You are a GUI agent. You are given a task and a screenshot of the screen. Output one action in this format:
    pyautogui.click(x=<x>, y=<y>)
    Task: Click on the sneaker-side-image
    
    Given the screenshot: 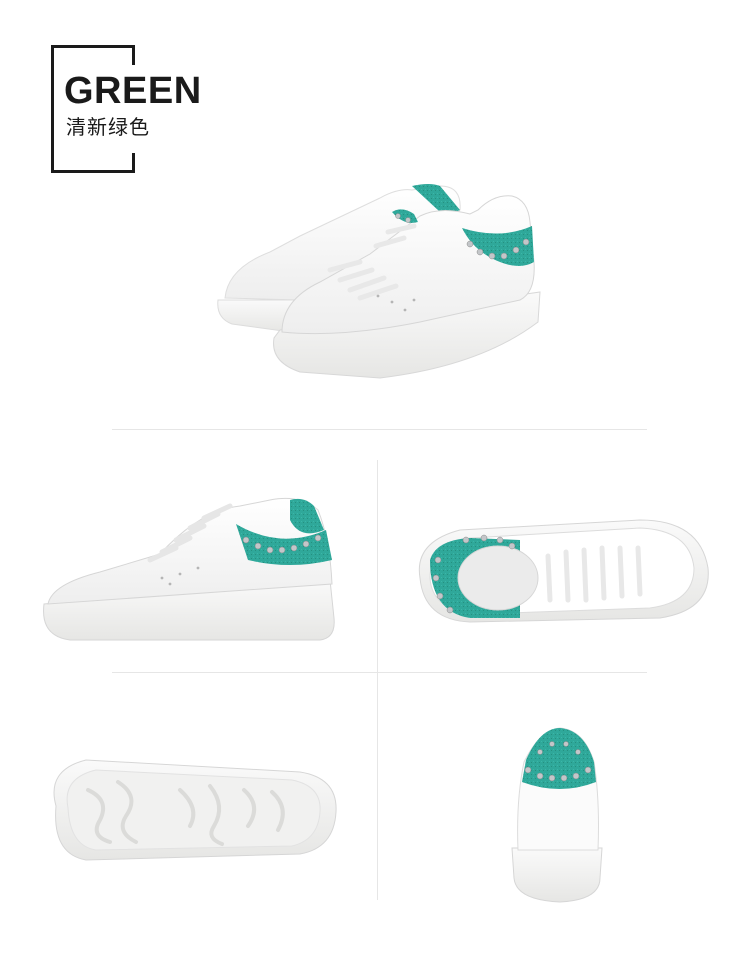 What is the action you would take?
    pyautogui.click(x=189, y=569)
    